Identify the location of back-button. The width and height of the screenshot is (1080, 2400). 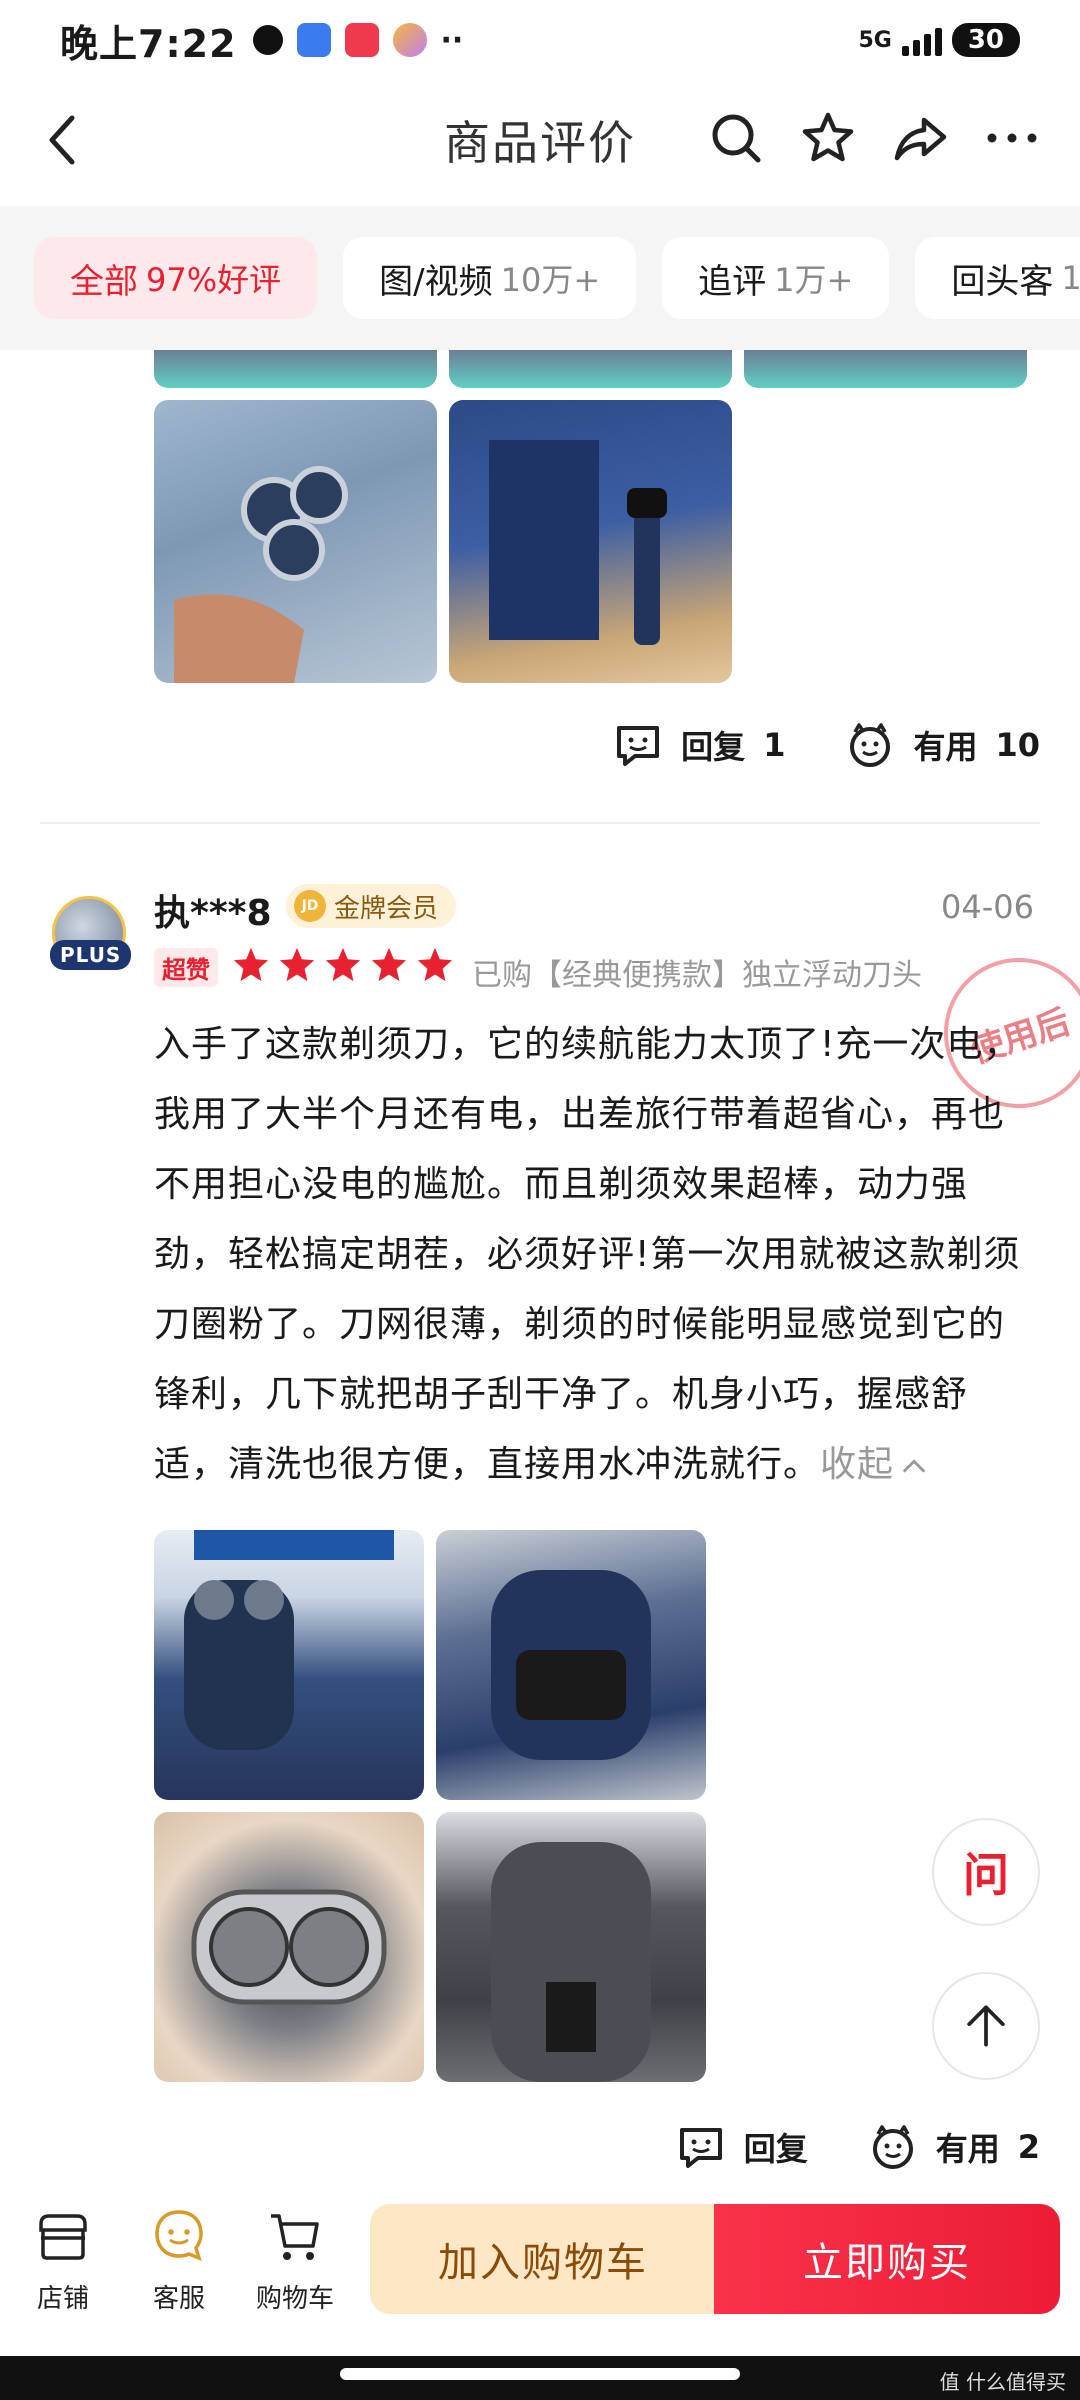
(65, 140).